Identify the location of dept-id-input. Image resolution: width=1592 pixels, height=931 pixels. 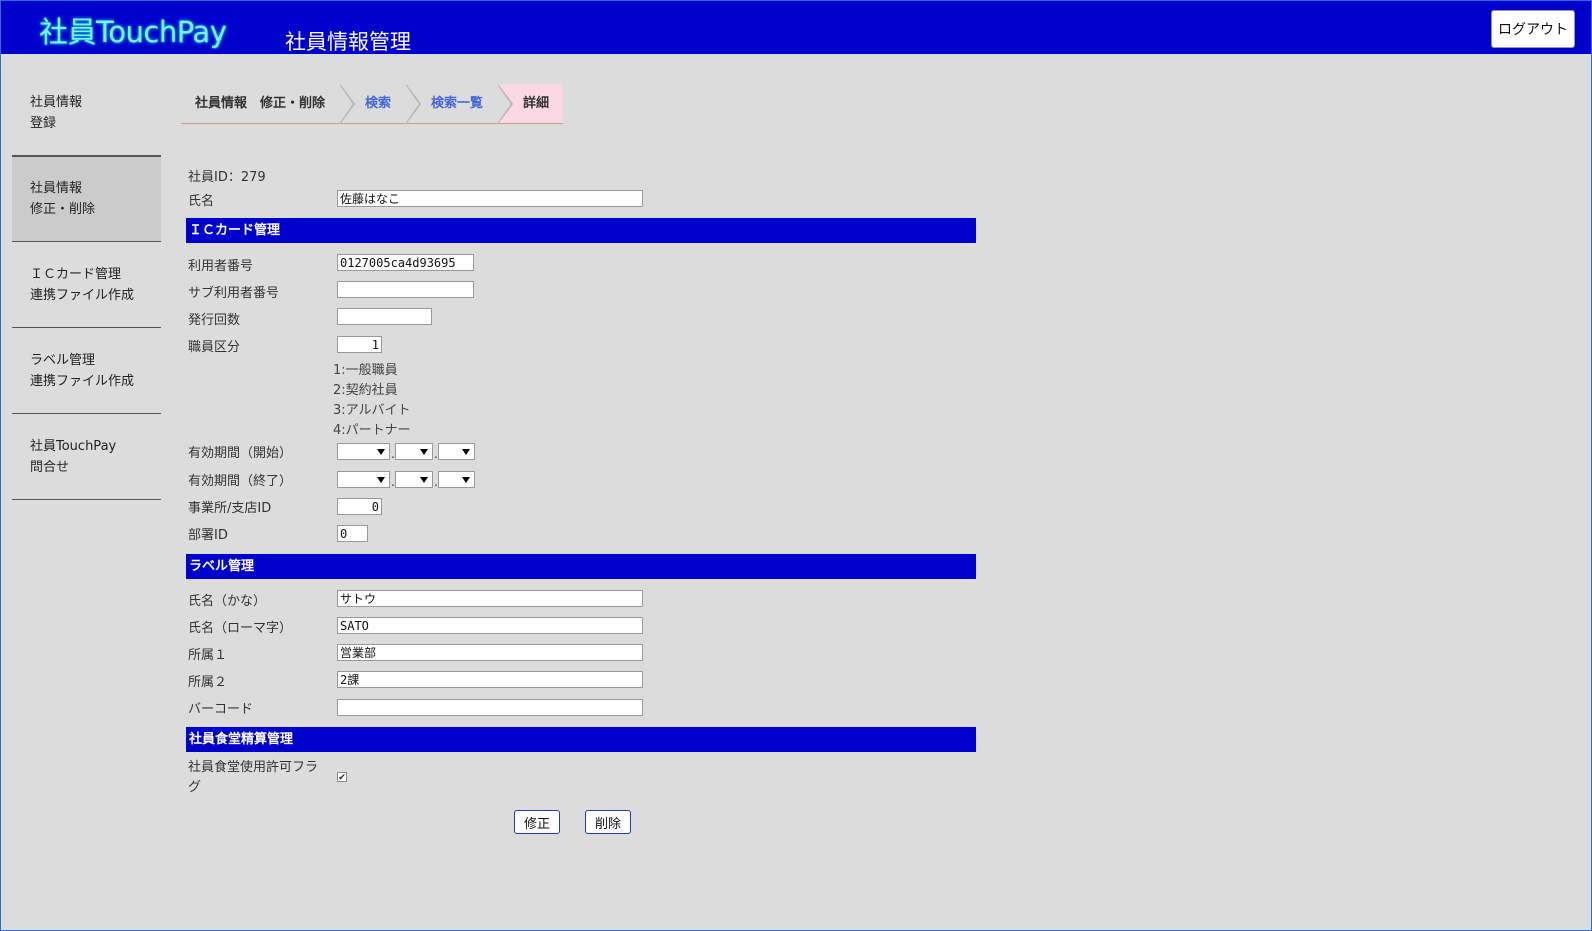
(352, 533).